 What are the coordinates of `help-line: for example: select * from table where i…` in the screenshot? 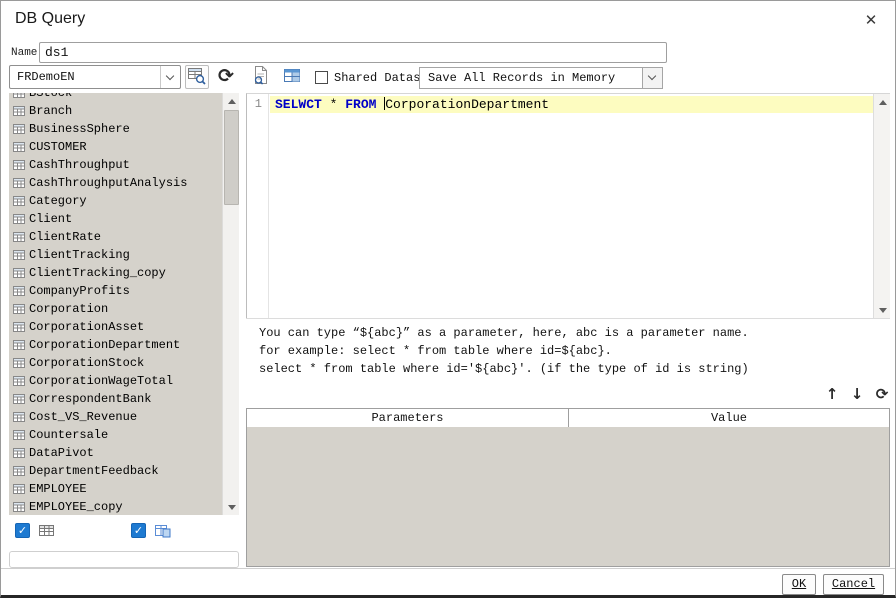 It's located at (435, 351).